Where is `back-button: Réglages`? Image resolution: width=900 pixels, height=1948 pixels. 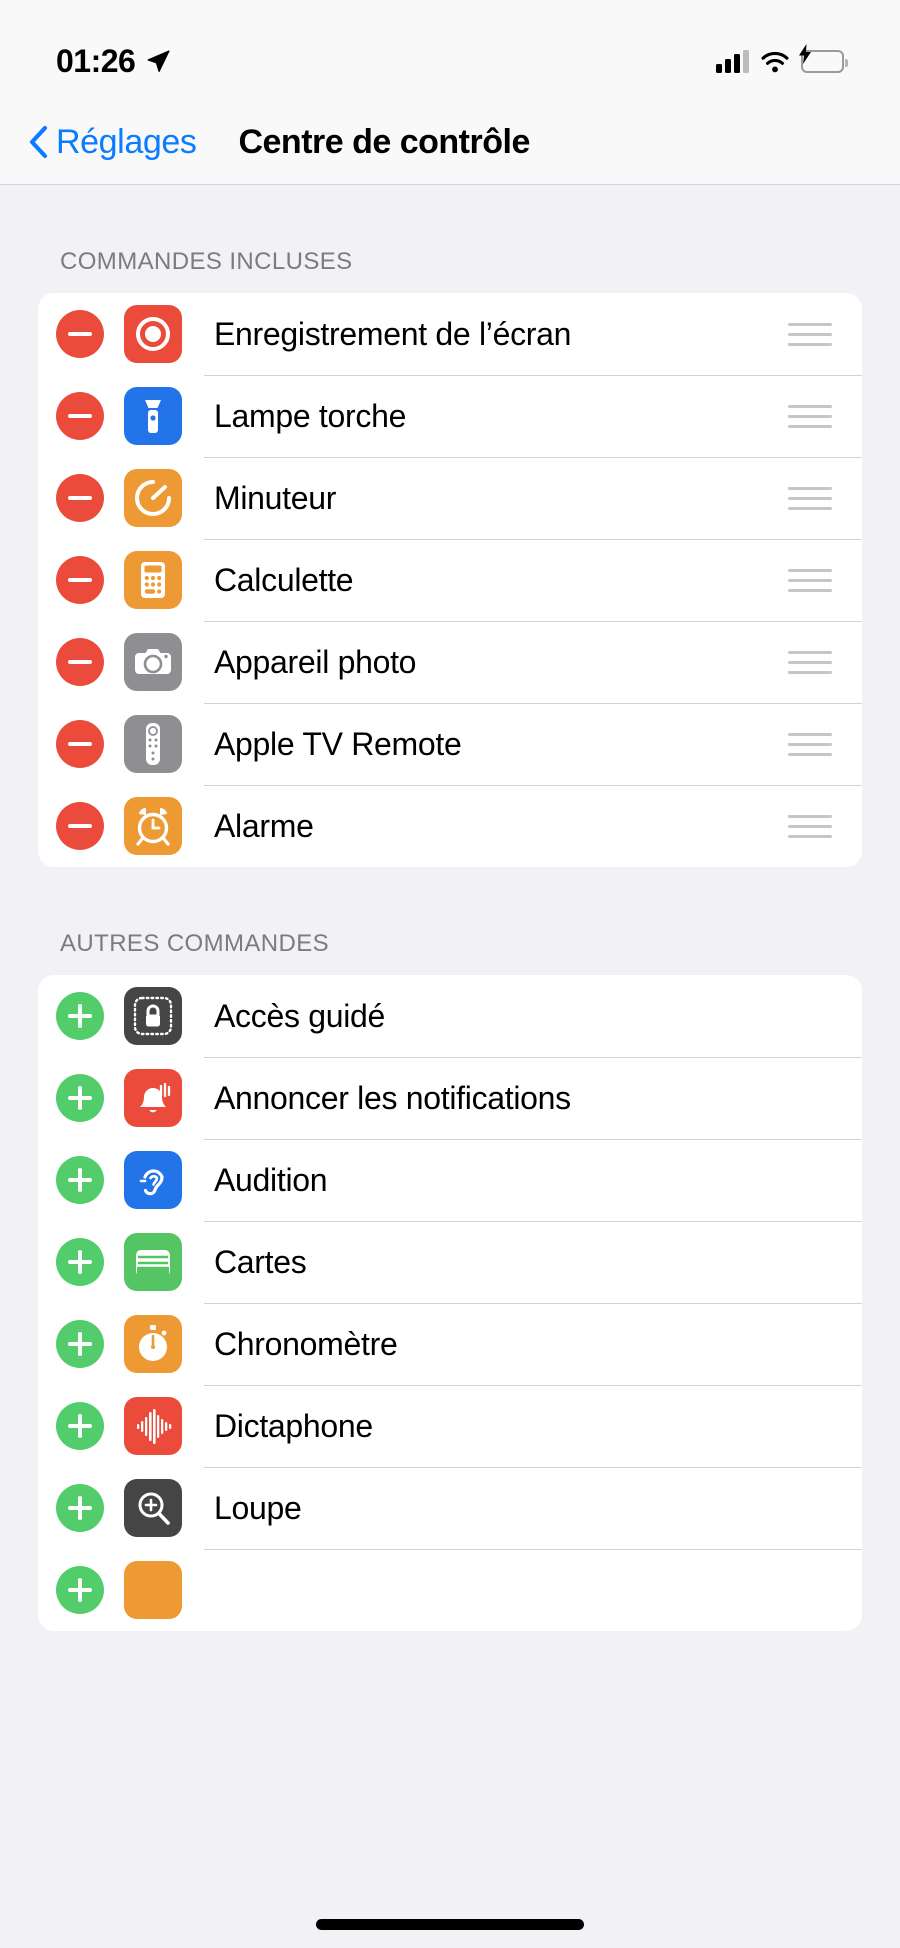
back-button: Réglages is located at coordinates (112, 142).